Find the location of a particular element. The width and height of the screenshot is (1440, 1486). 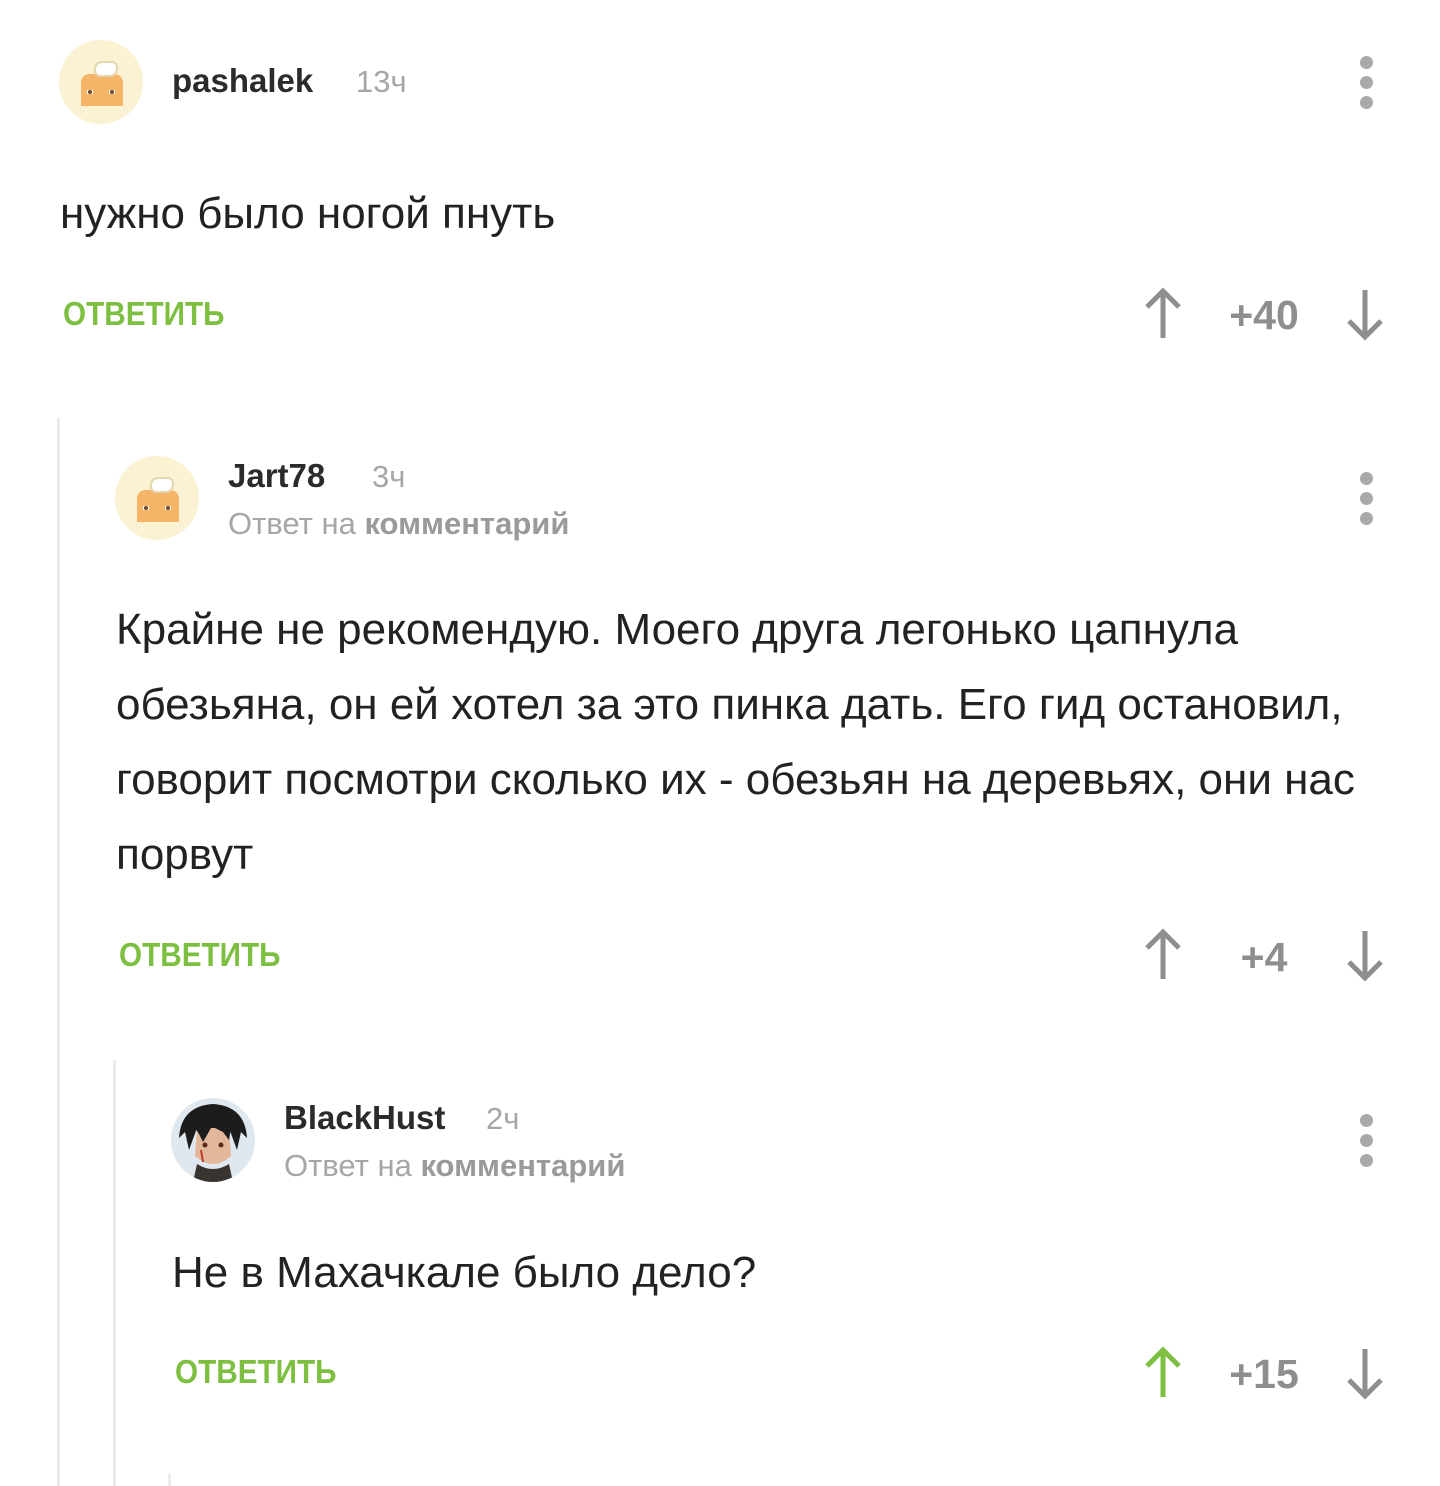

username: pashalek is located at coordinates (242, 81).